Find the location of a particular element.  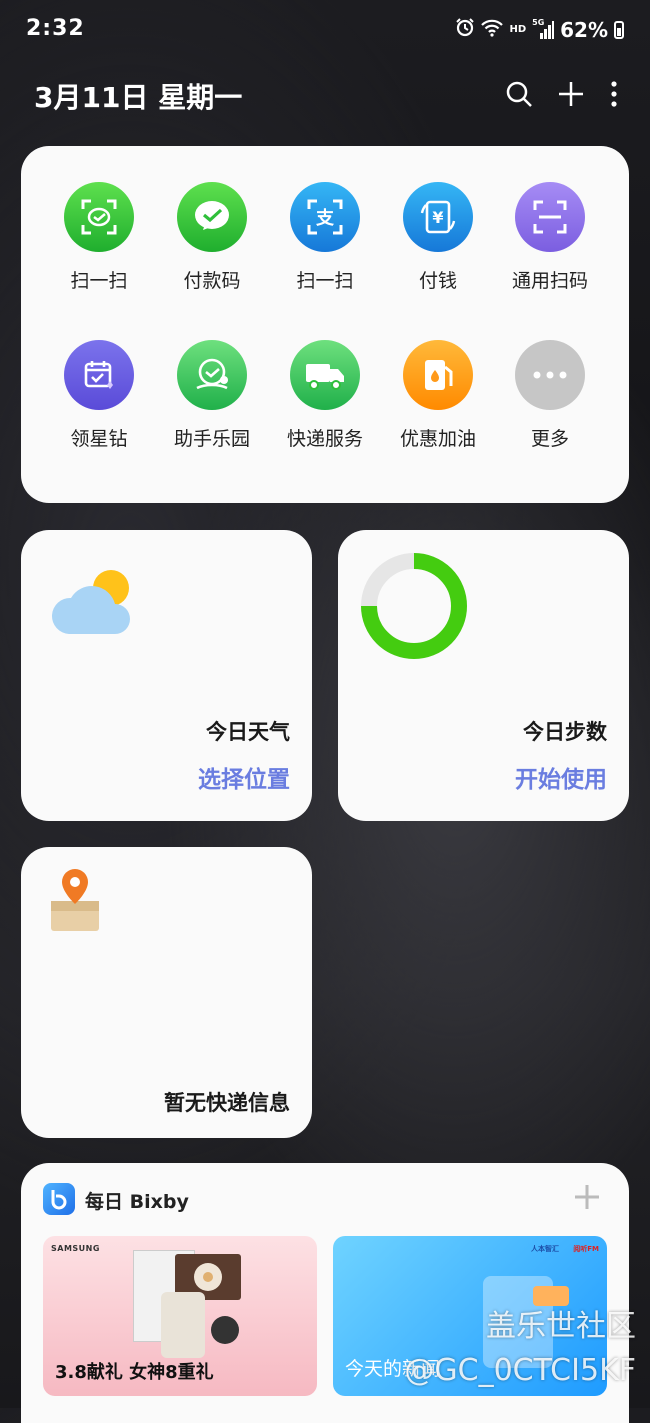

network-label: HD is located at coordinates (518, 29).